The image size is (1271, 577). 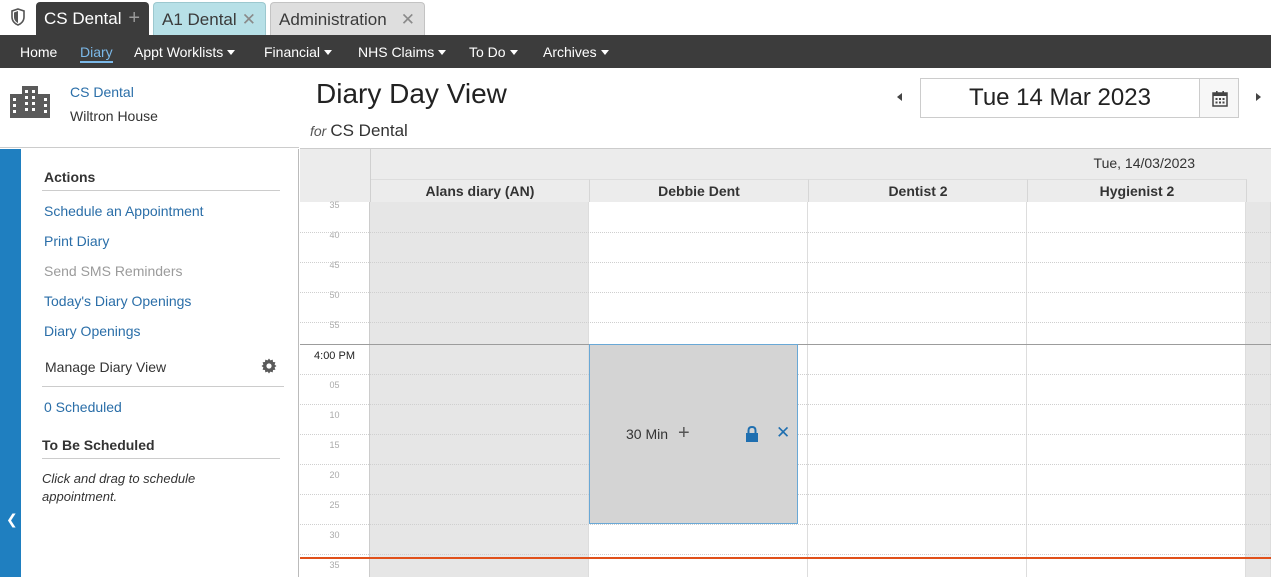 What do you see at coordinates (334, 505) in the screenshot?
I see `time-label: 25` at bounding box center [334, 505].